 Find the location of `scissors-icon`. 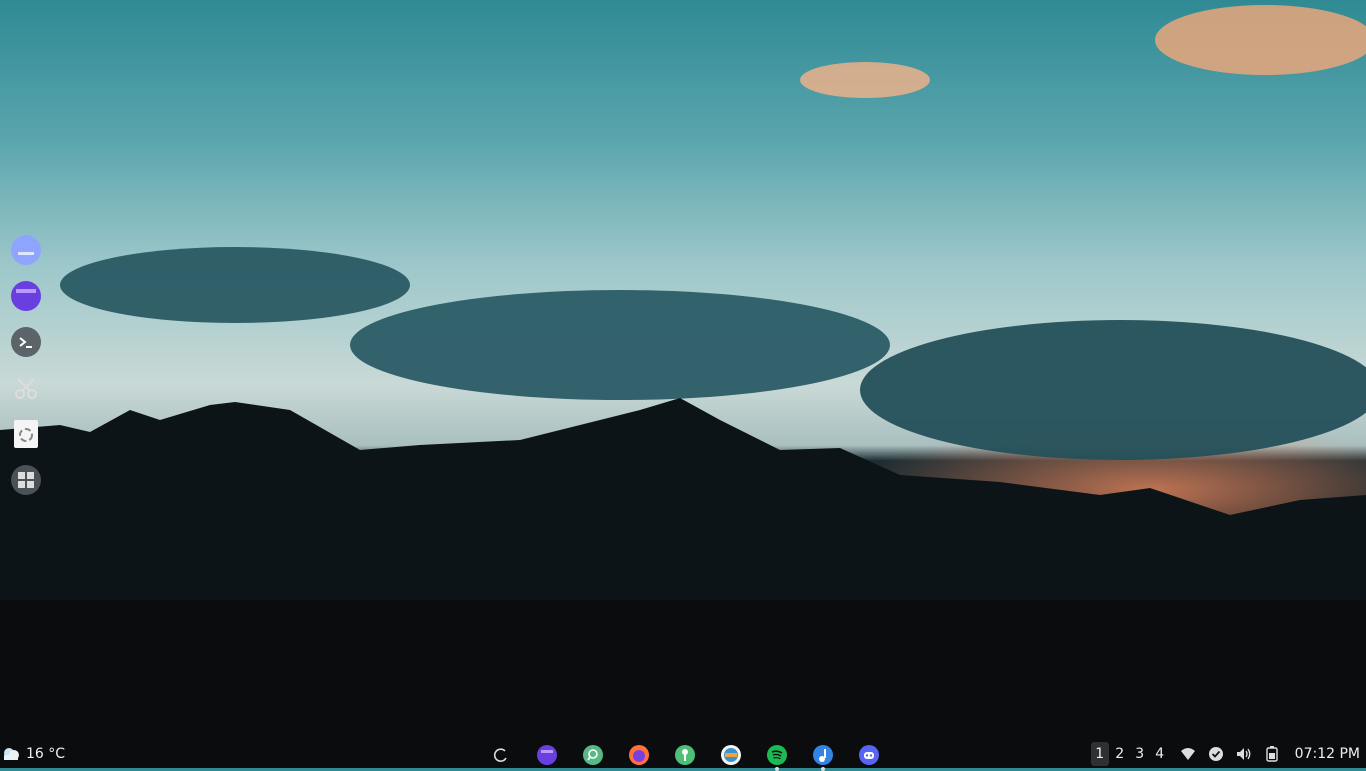

scissors-icon is located at coordinates (26, 388).